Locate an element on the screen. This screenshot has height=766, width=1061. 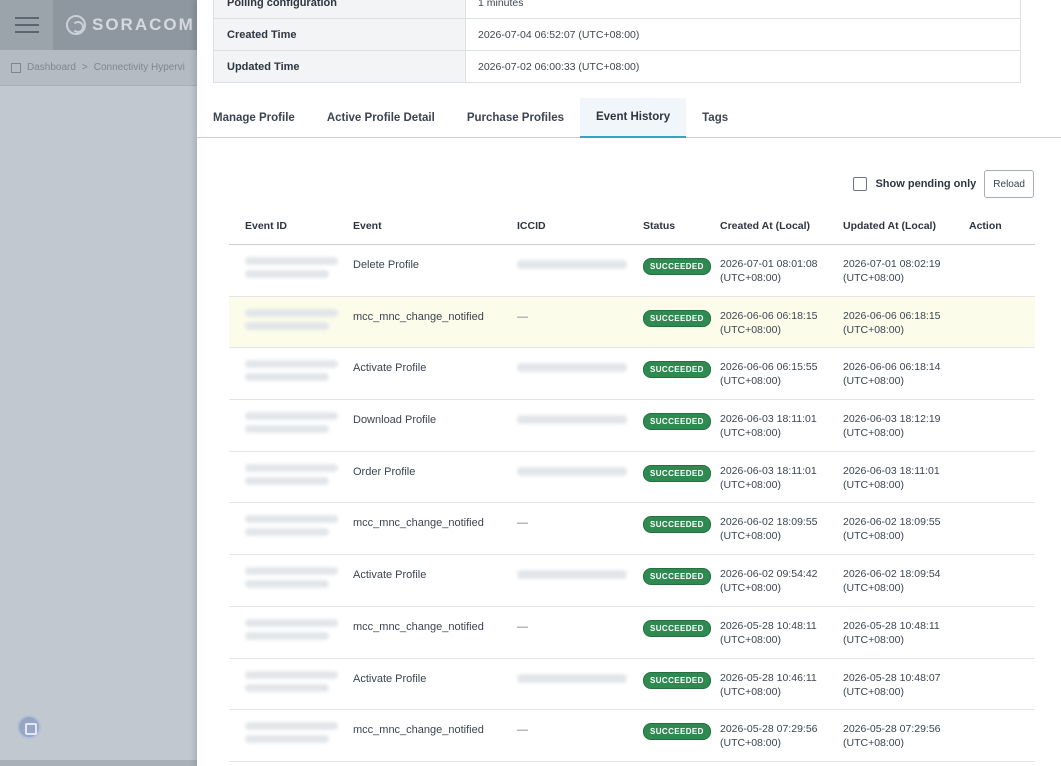
breadcrumb-connectivity: Connectivity Hypervi is located at coordinates (139, 67).